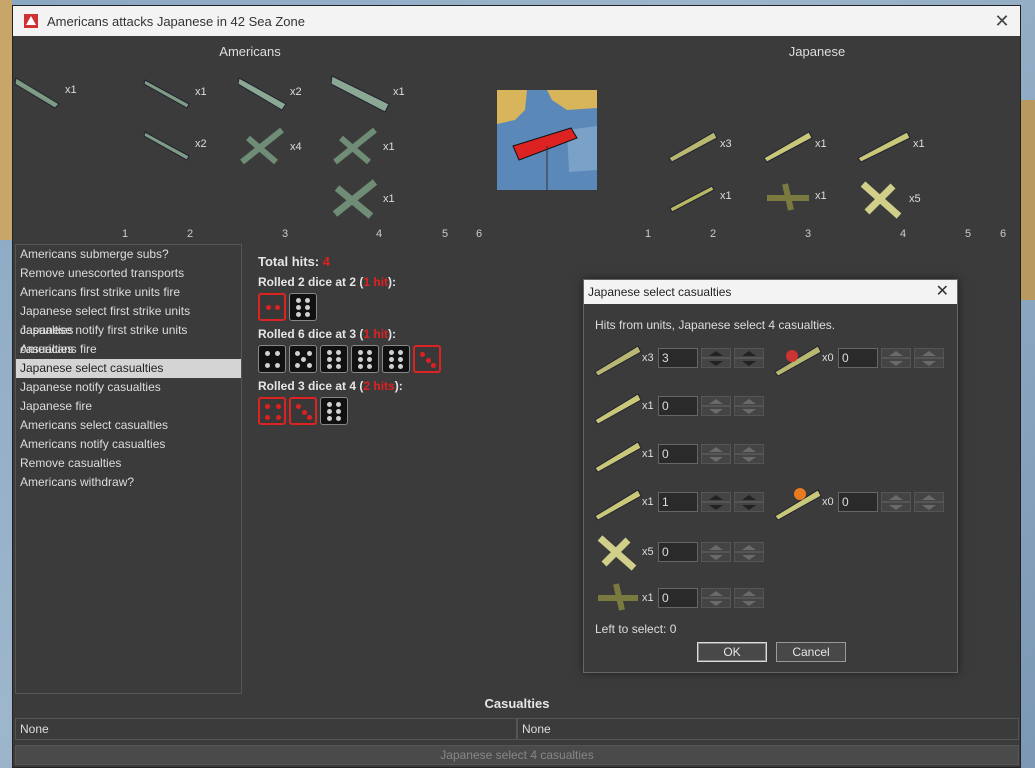  Describe the element at coordinates (678, 358) in the screenshot. I see `casualty-count-input: 3` at that location.